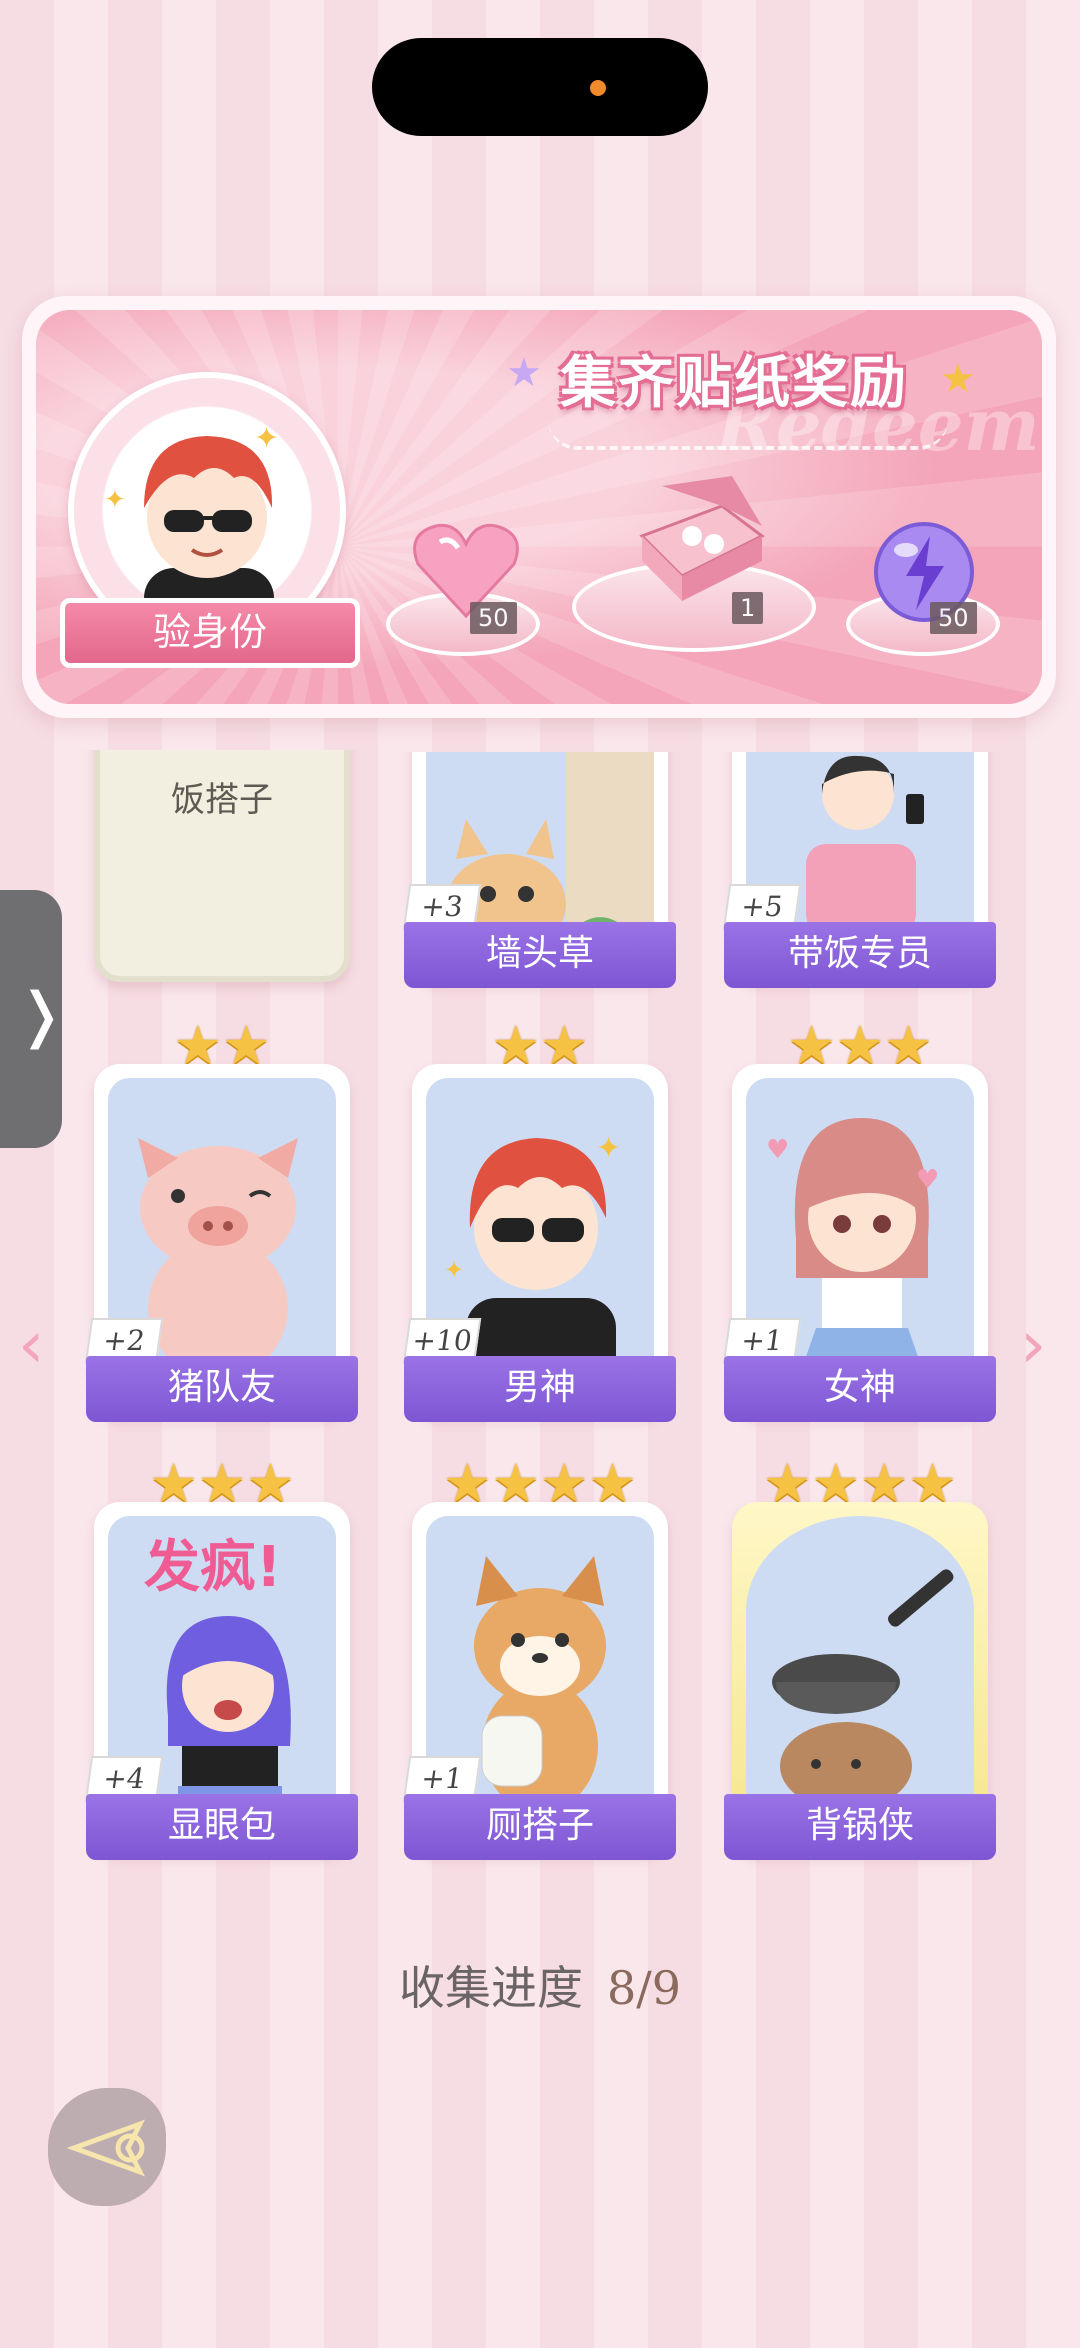  I want to click on back-button, so click(107, 2147).